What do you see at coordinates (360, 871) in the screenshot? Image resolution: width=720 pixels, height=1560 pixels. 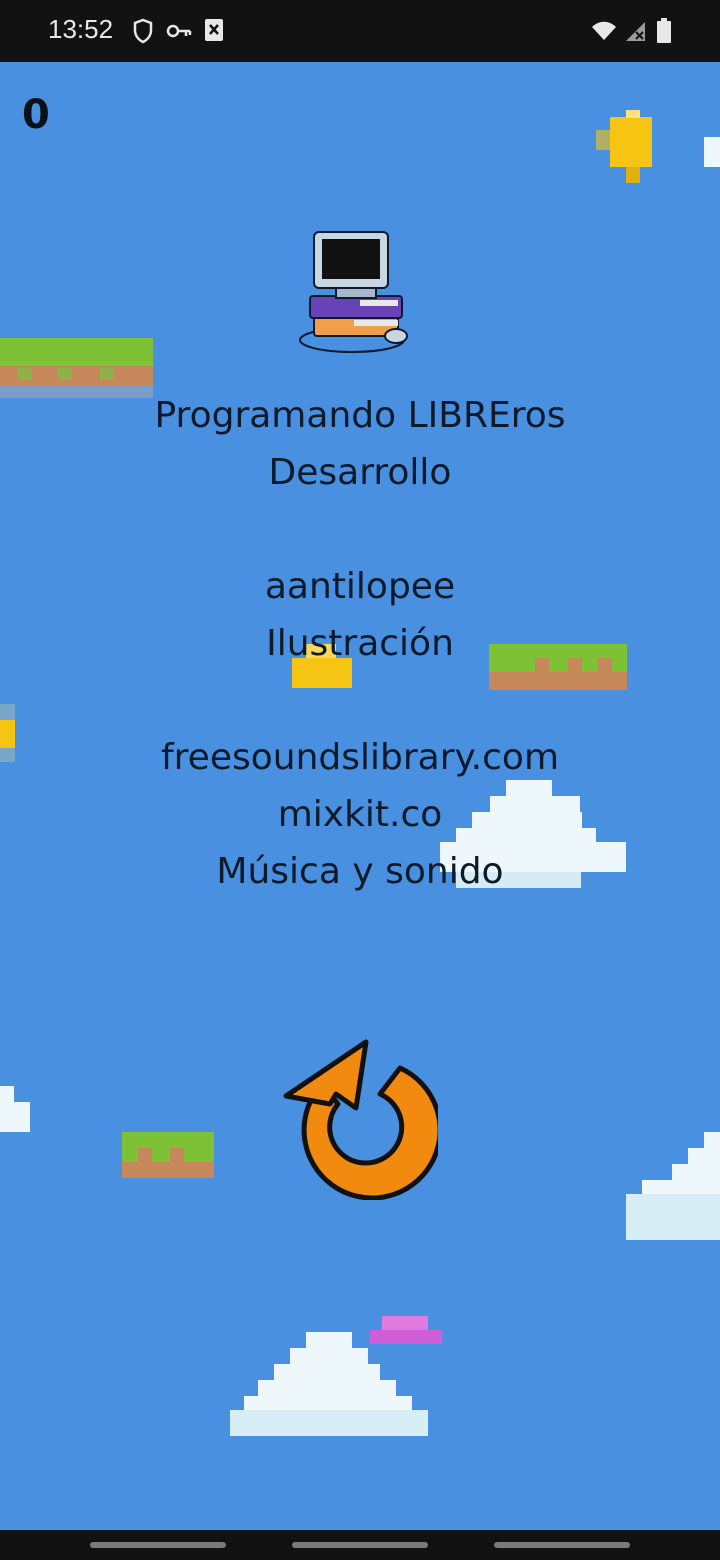 I see `credit-sound-role: Música y sonido` at bounding box center [360, 871].